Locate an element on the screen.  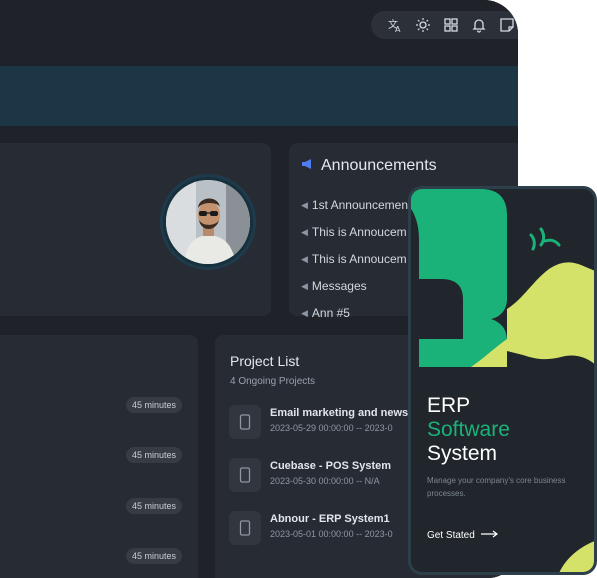
announcements-header: Announcements is located at coordinates (369, 166).